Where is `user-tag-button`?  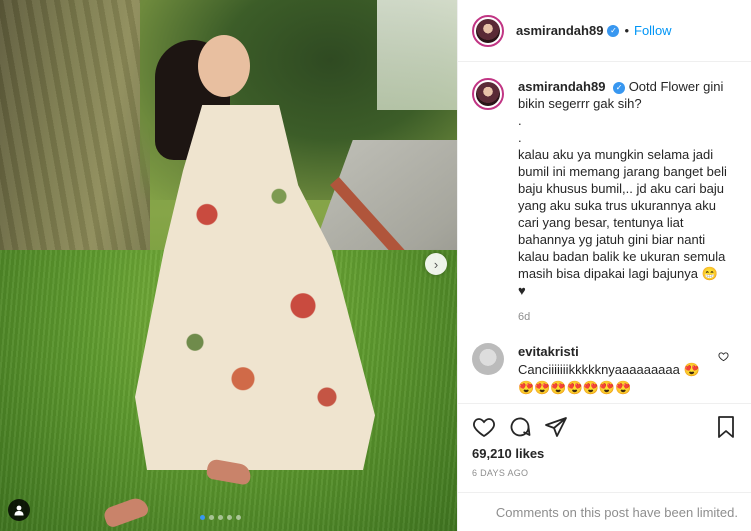 user-tag-button is located at coordinates (19, 510).